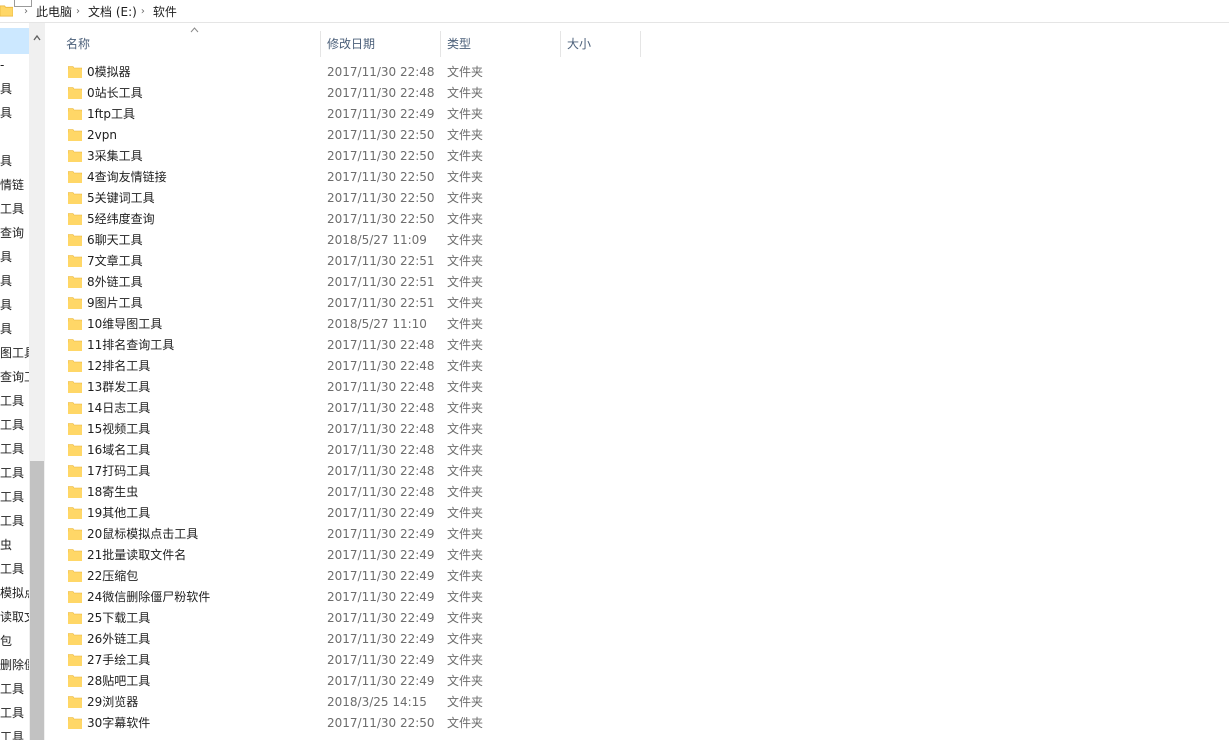 This screenshot has height=740, width=1229. Describe the element at coordinates (346, 429) in the screenshot. I see `file-row: 15视频工具 2017/11/30 22:48 文件夹` at that location.